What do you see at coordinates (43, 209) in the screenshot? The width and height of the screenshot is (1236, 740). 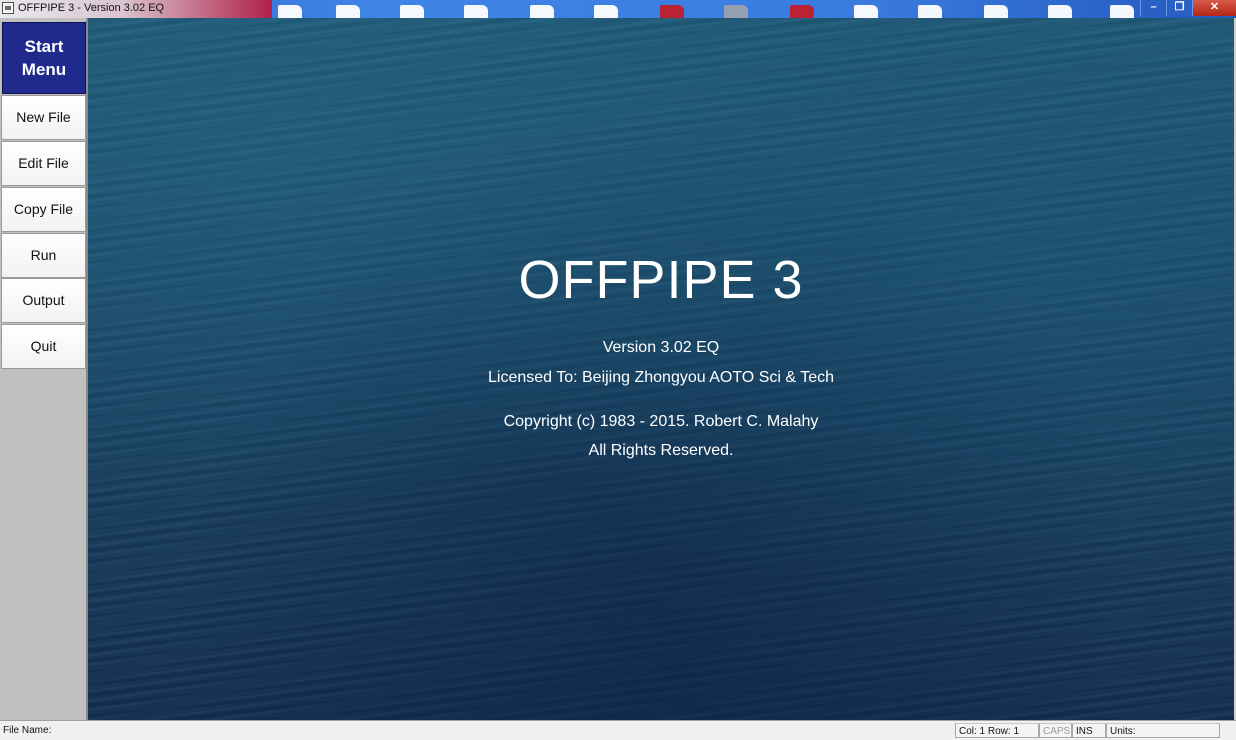 I see `copy-file-button: Copy File` at bounding box center [43, 209].